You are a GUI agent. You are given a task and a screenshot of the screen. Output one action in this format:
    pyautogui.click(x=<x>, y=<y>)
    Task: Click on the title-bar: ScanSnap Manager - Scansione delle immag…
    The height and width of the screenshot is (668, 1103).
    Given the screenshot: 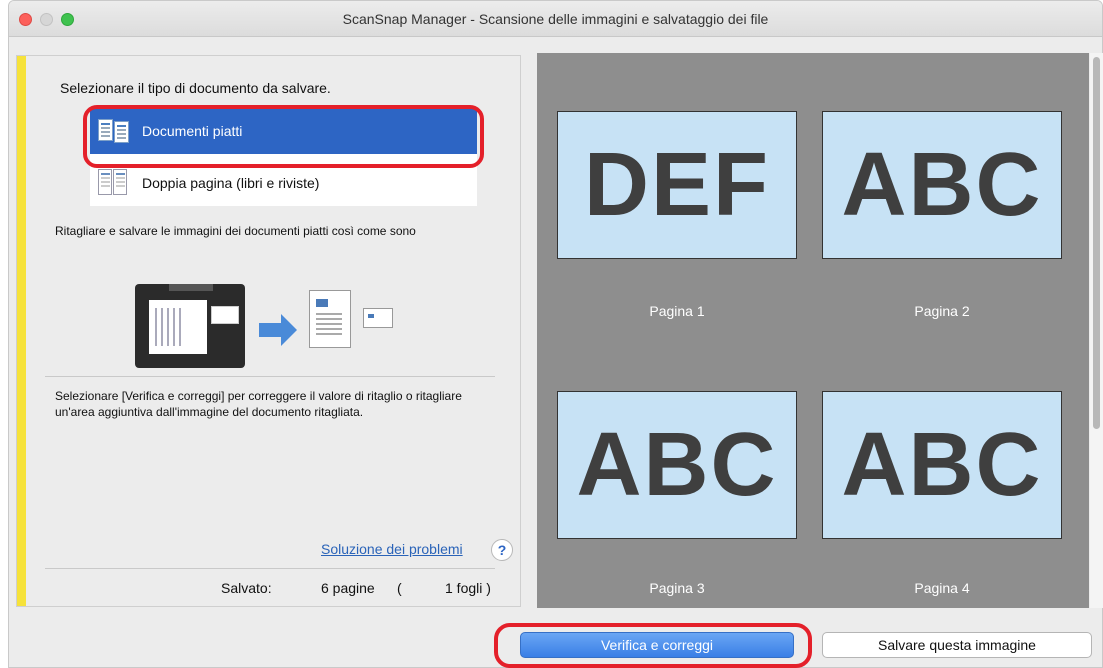 What is the action you would take?
    pyautogui.click(x=555, y=19)
    